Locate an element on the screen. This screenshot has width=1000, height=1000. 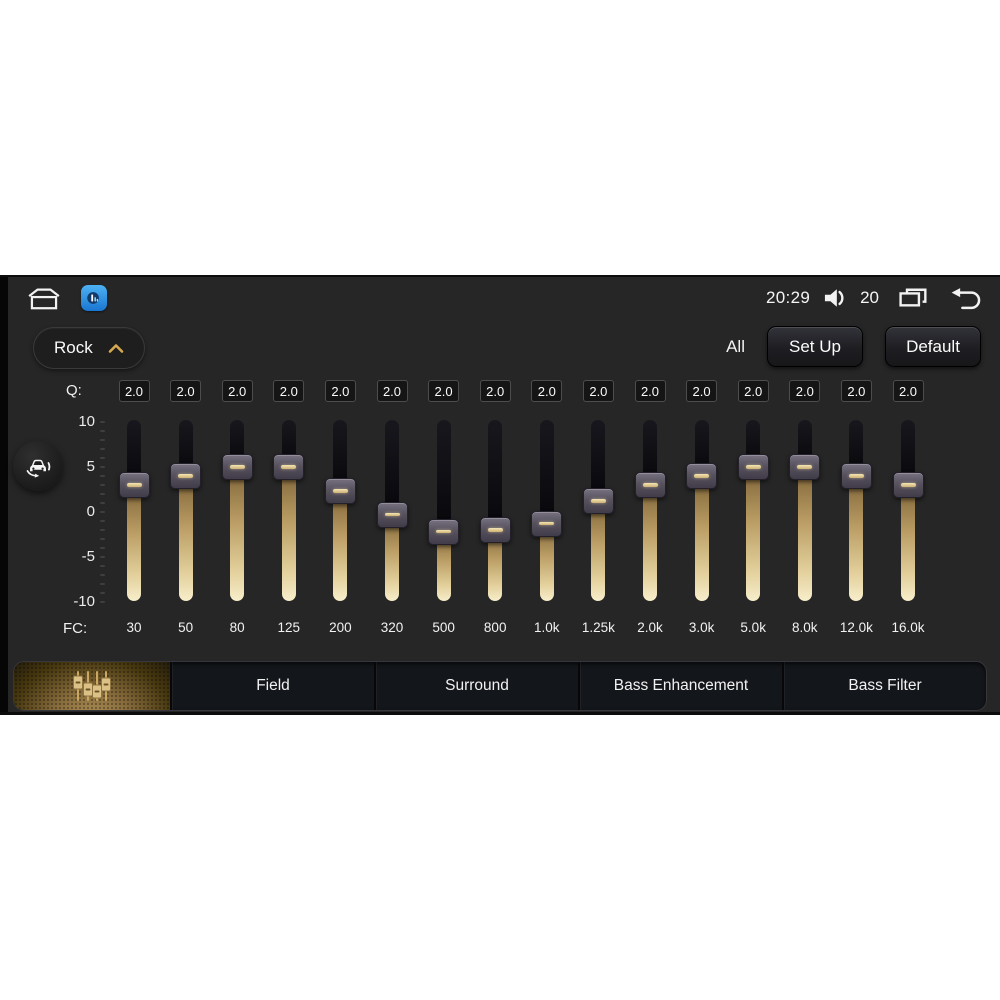
fc-frequency-label: 125 is located at coordinates (289, 627).